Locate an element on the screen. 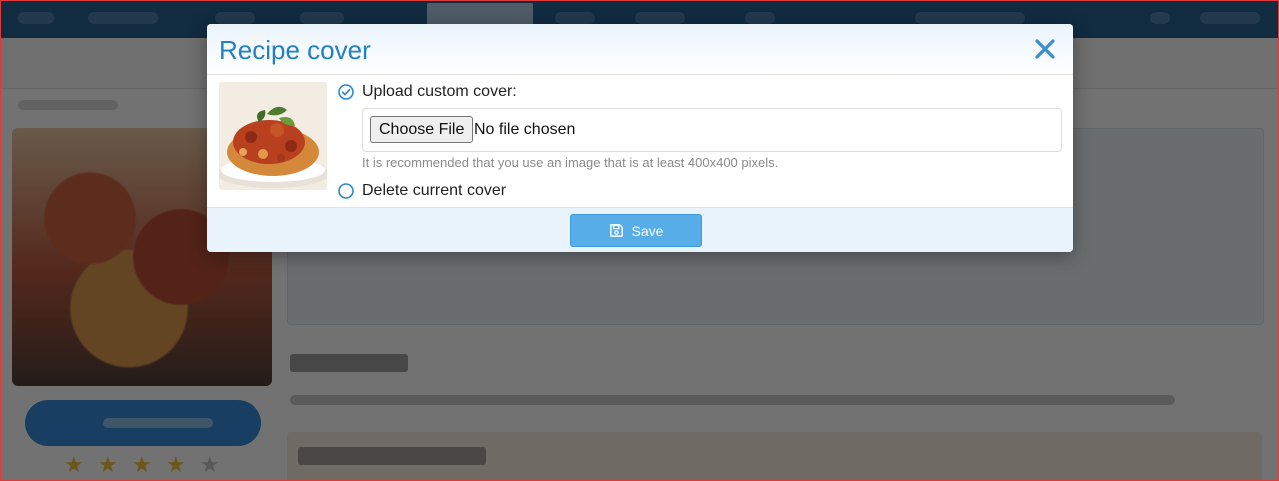 The image size is (1279, 481). floppy-disk-icon is located at coordinates (616, 230).